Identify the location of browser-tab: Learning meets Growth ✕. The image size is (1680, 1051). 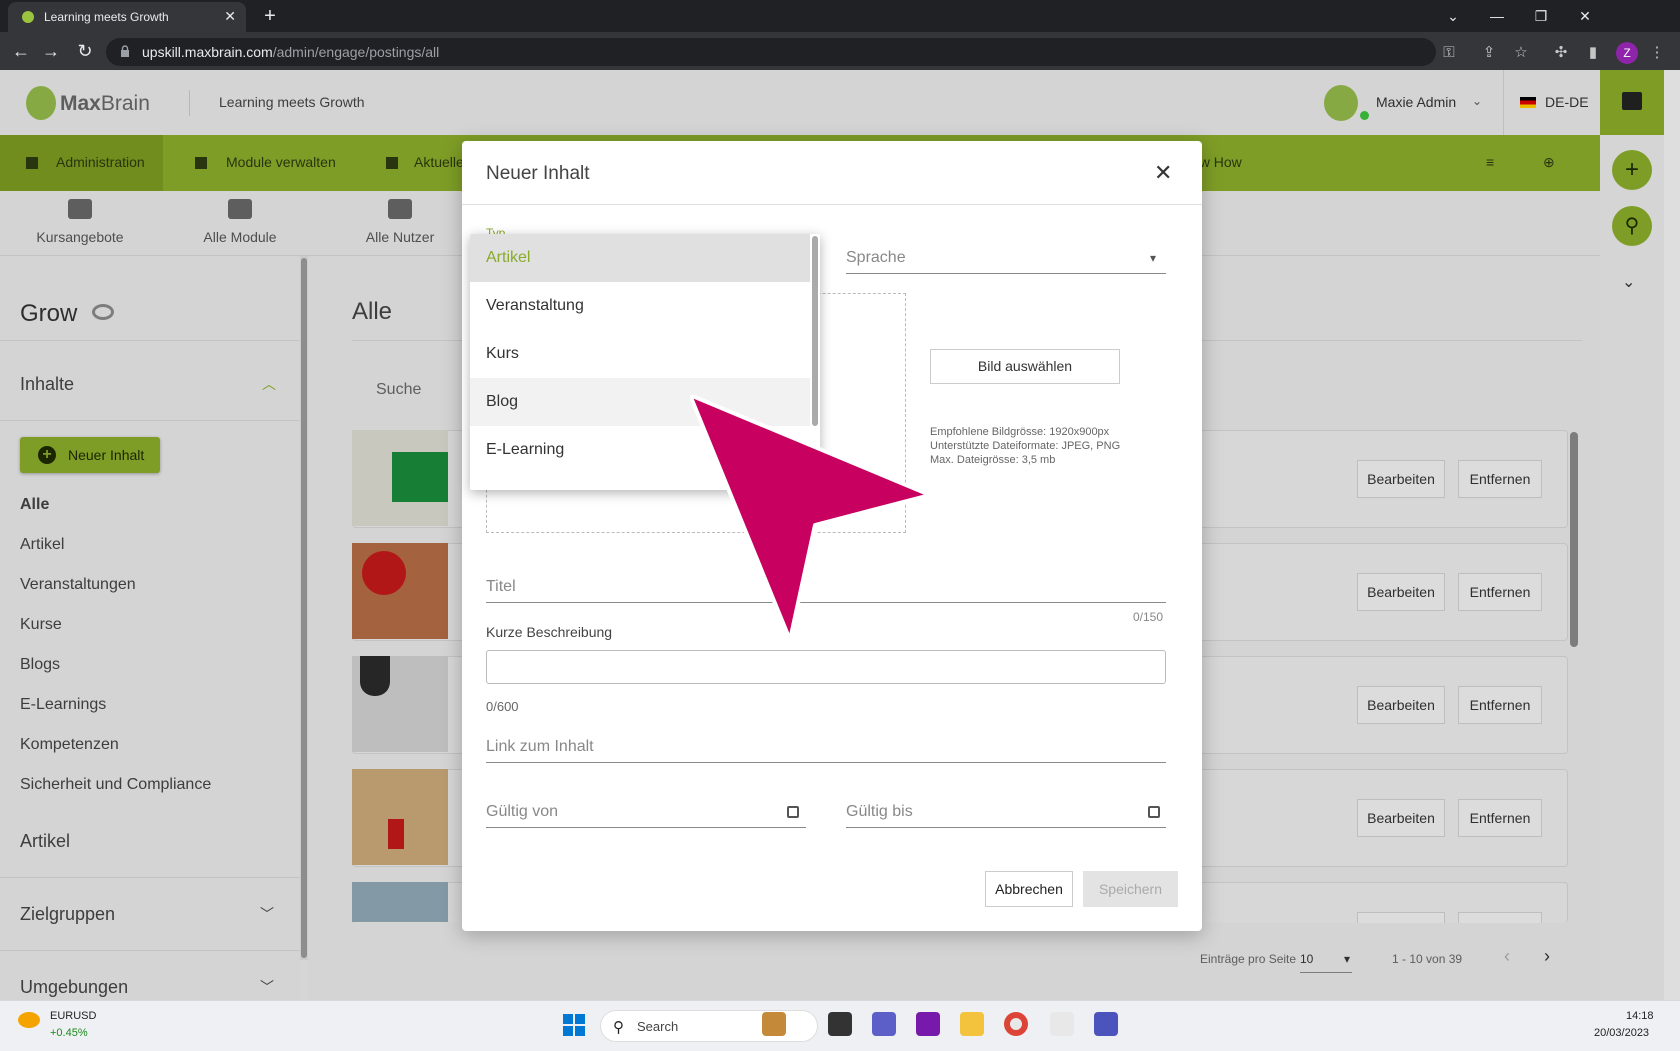
(127, 17).